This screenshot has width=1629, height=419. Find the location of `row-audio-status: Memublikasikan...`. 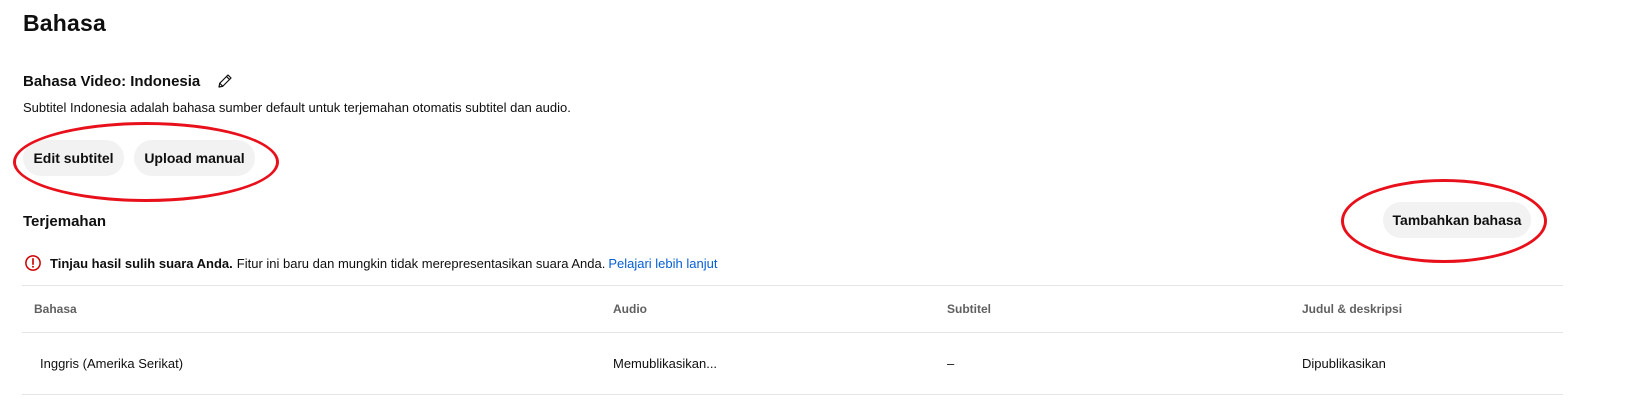

row-audio-status: Memublikasikan... is located at coordinates (665, 363).